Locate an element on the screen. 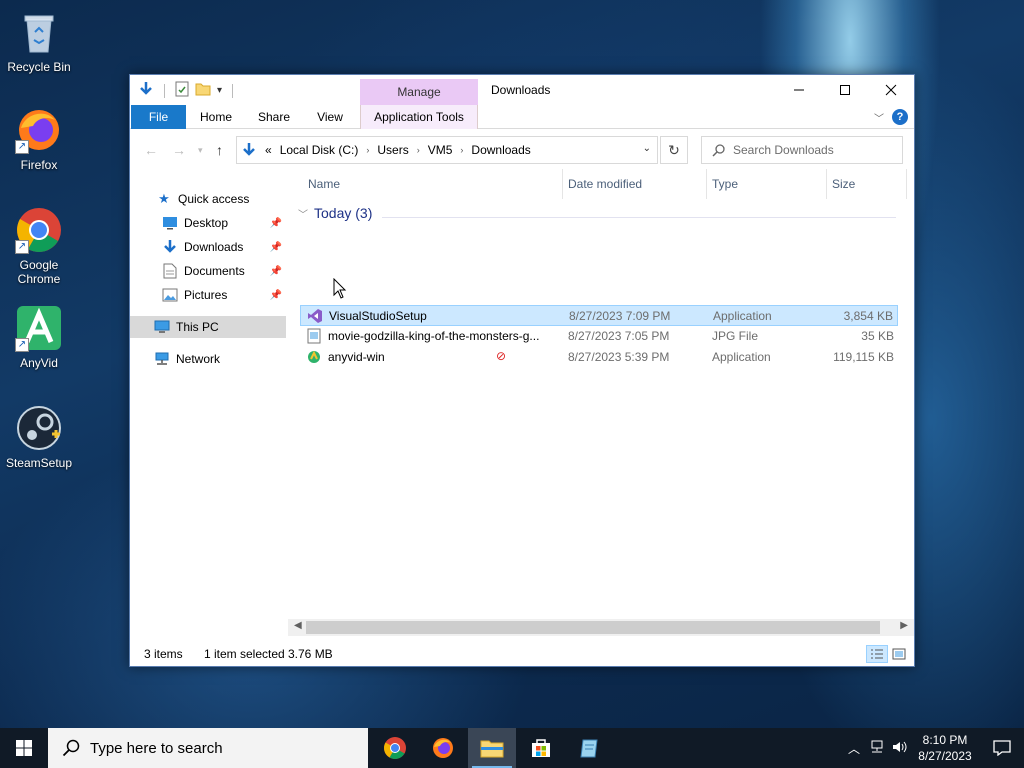 This screenshot has height=768, width=1024. taskbar-firefox is located at coordinates (443, 748).